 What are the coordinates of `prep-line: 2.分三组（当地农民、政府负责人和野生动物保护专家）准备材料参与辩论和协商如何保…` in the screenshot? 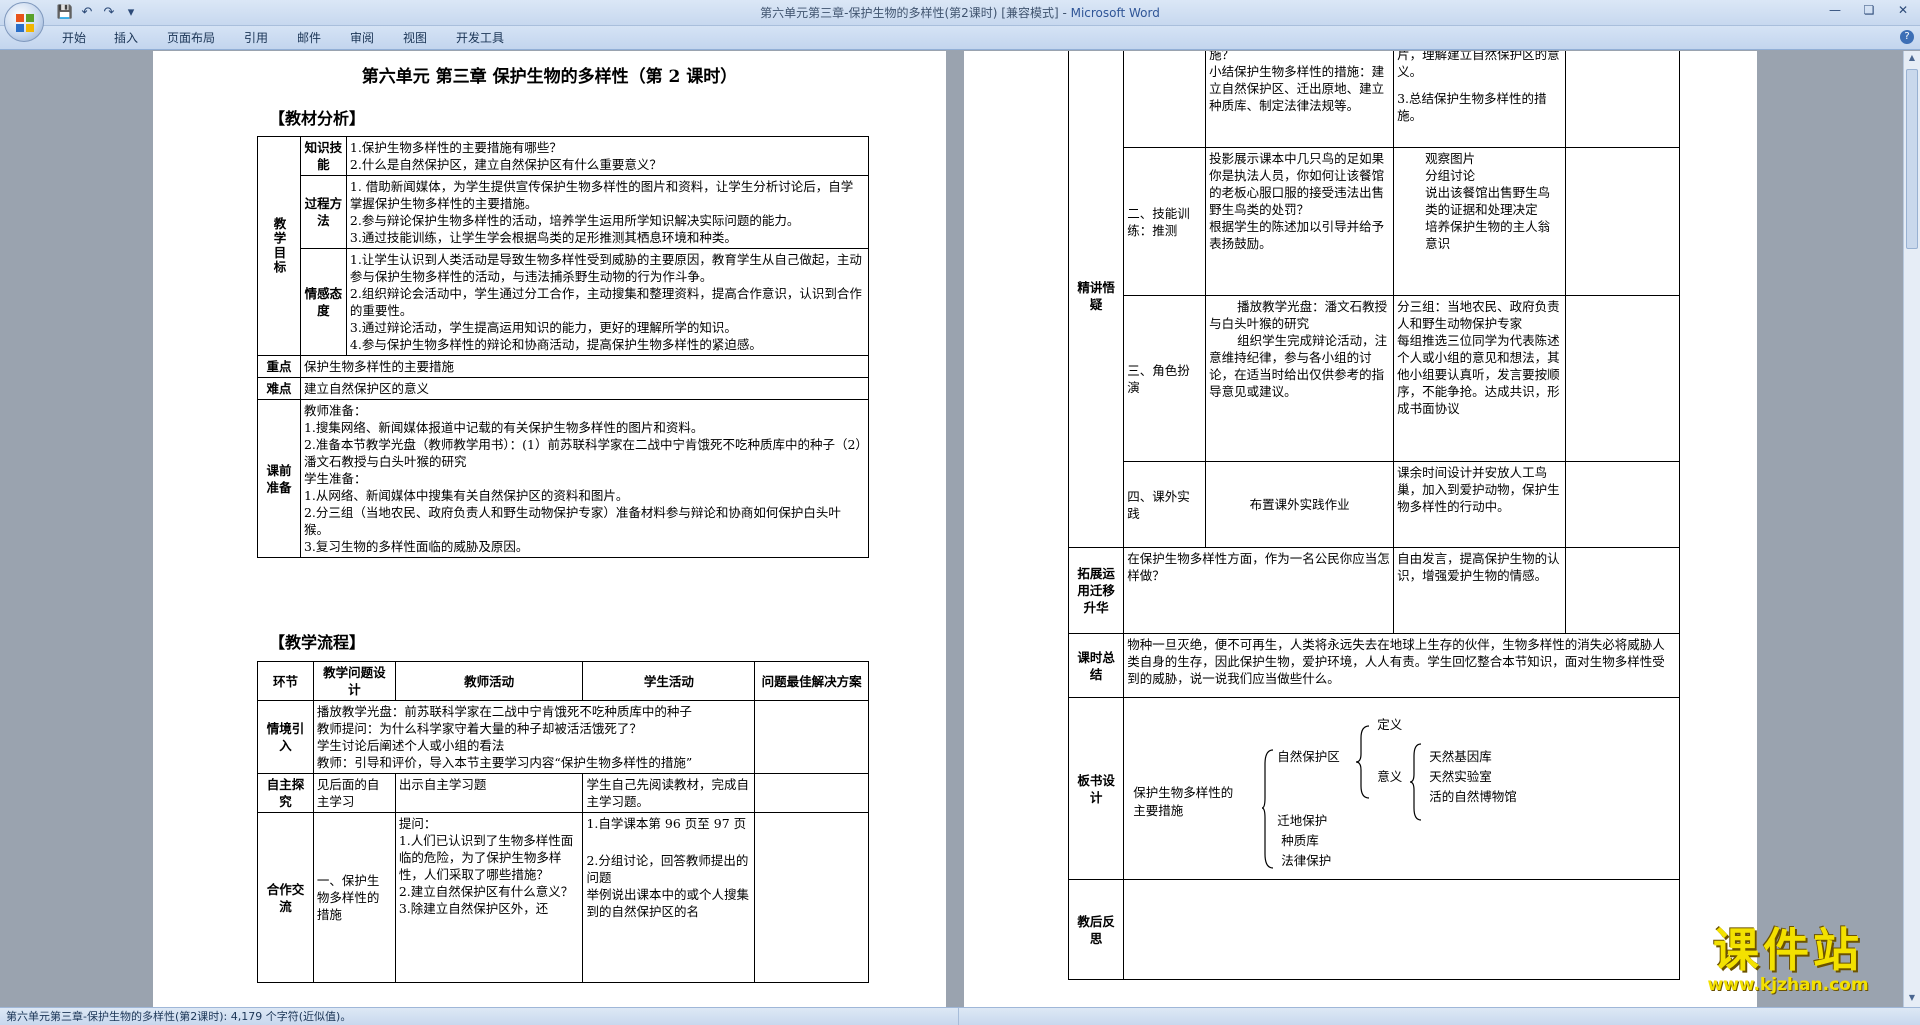 It's located at (572, 521).